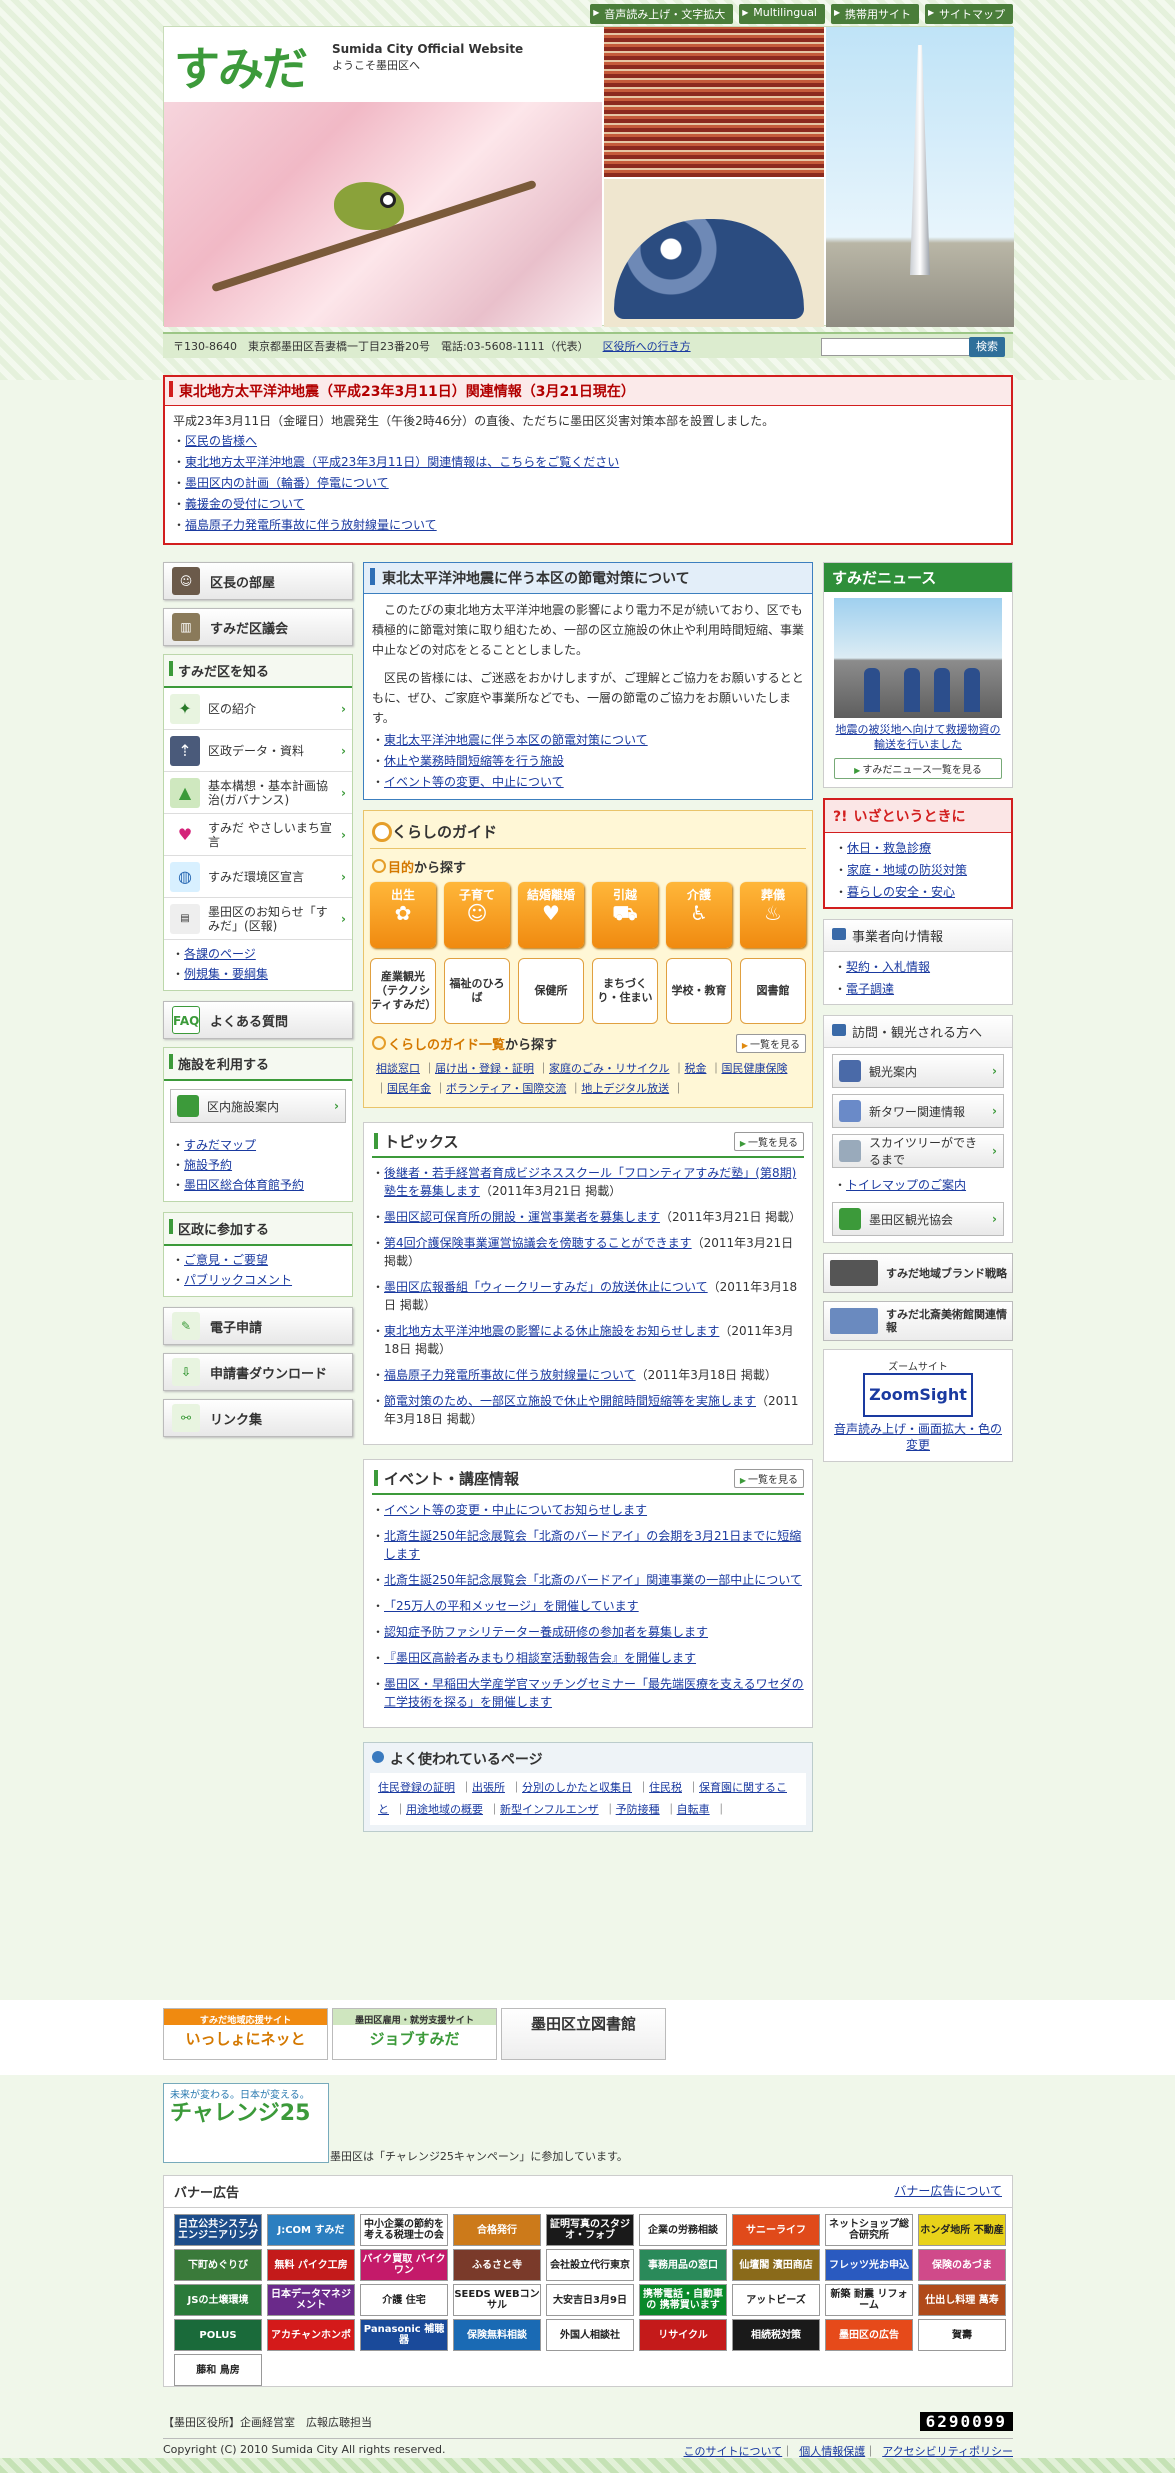 This screenshot has height=2473, width=1175. What do you see at coordinates (918, 1437) in the screenshot?
I see `zoomsight-link: 音声読み上げ・画面拡大・色の変更` at bounding box center [918, 1437].